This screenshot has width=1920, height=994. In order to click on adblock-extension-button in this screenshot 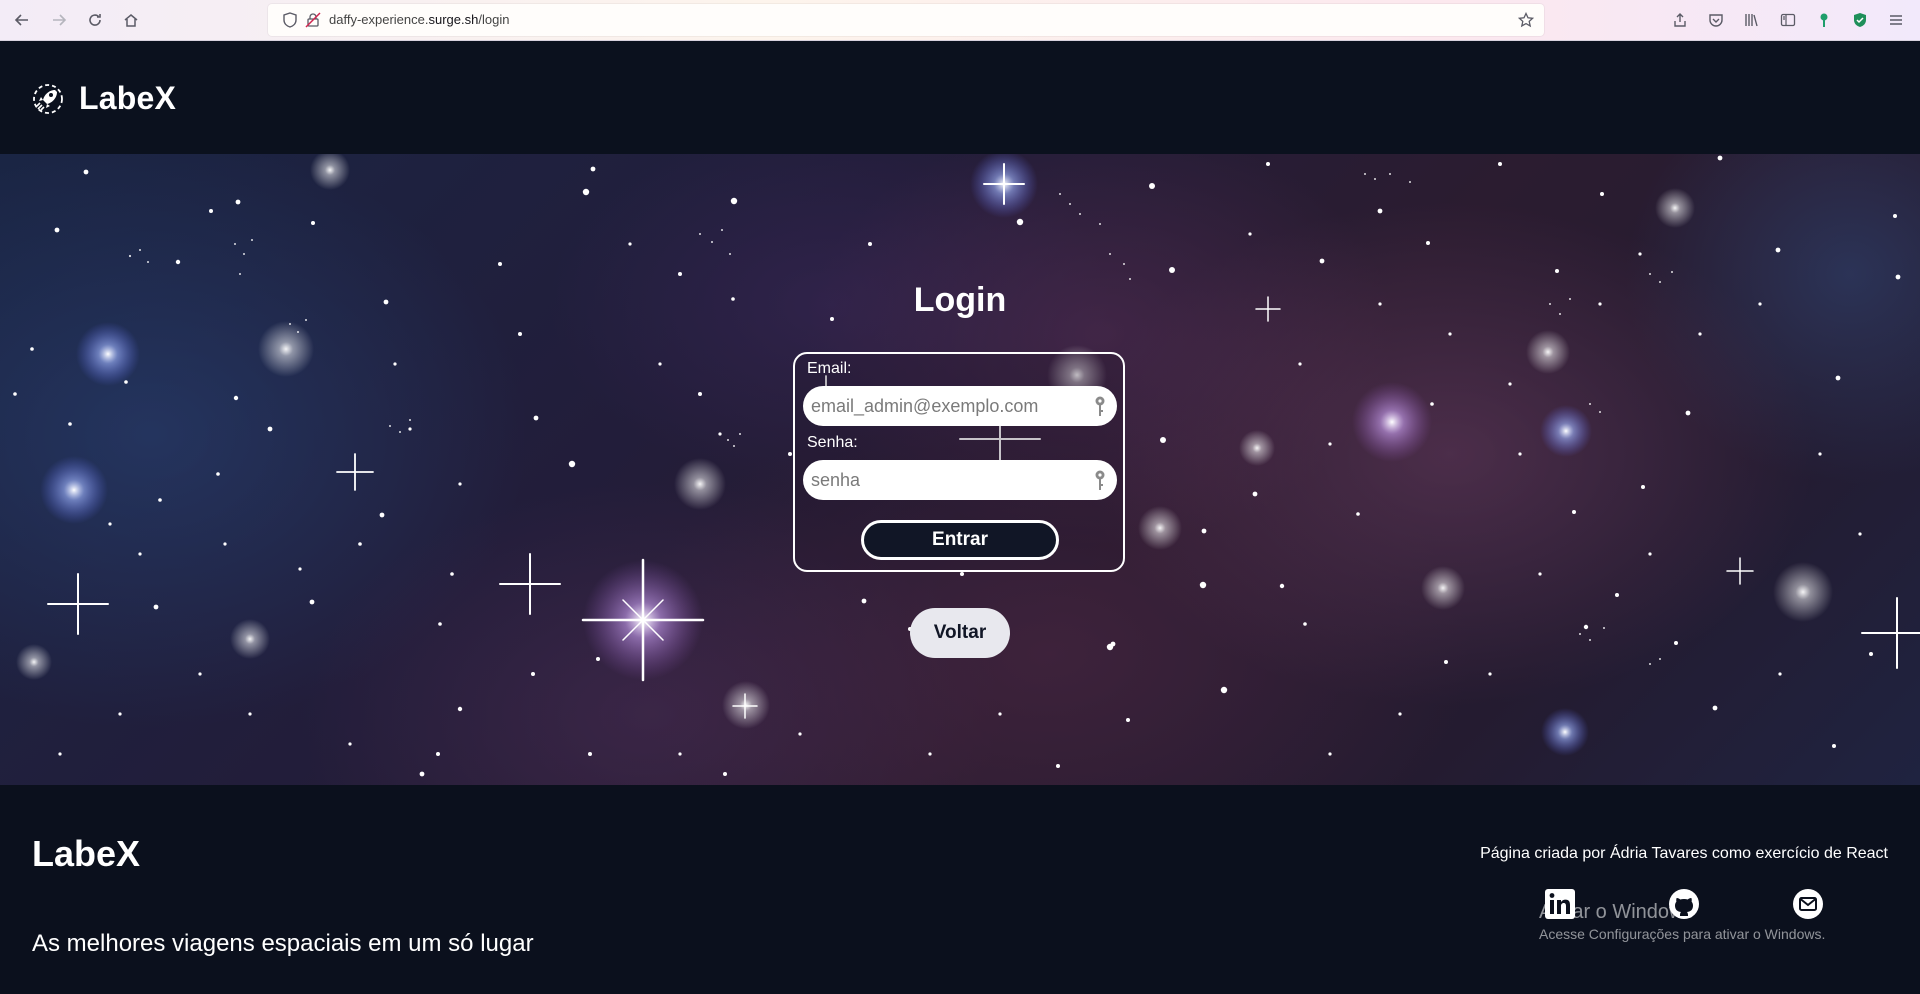, I will do `click(1860, 20)`.